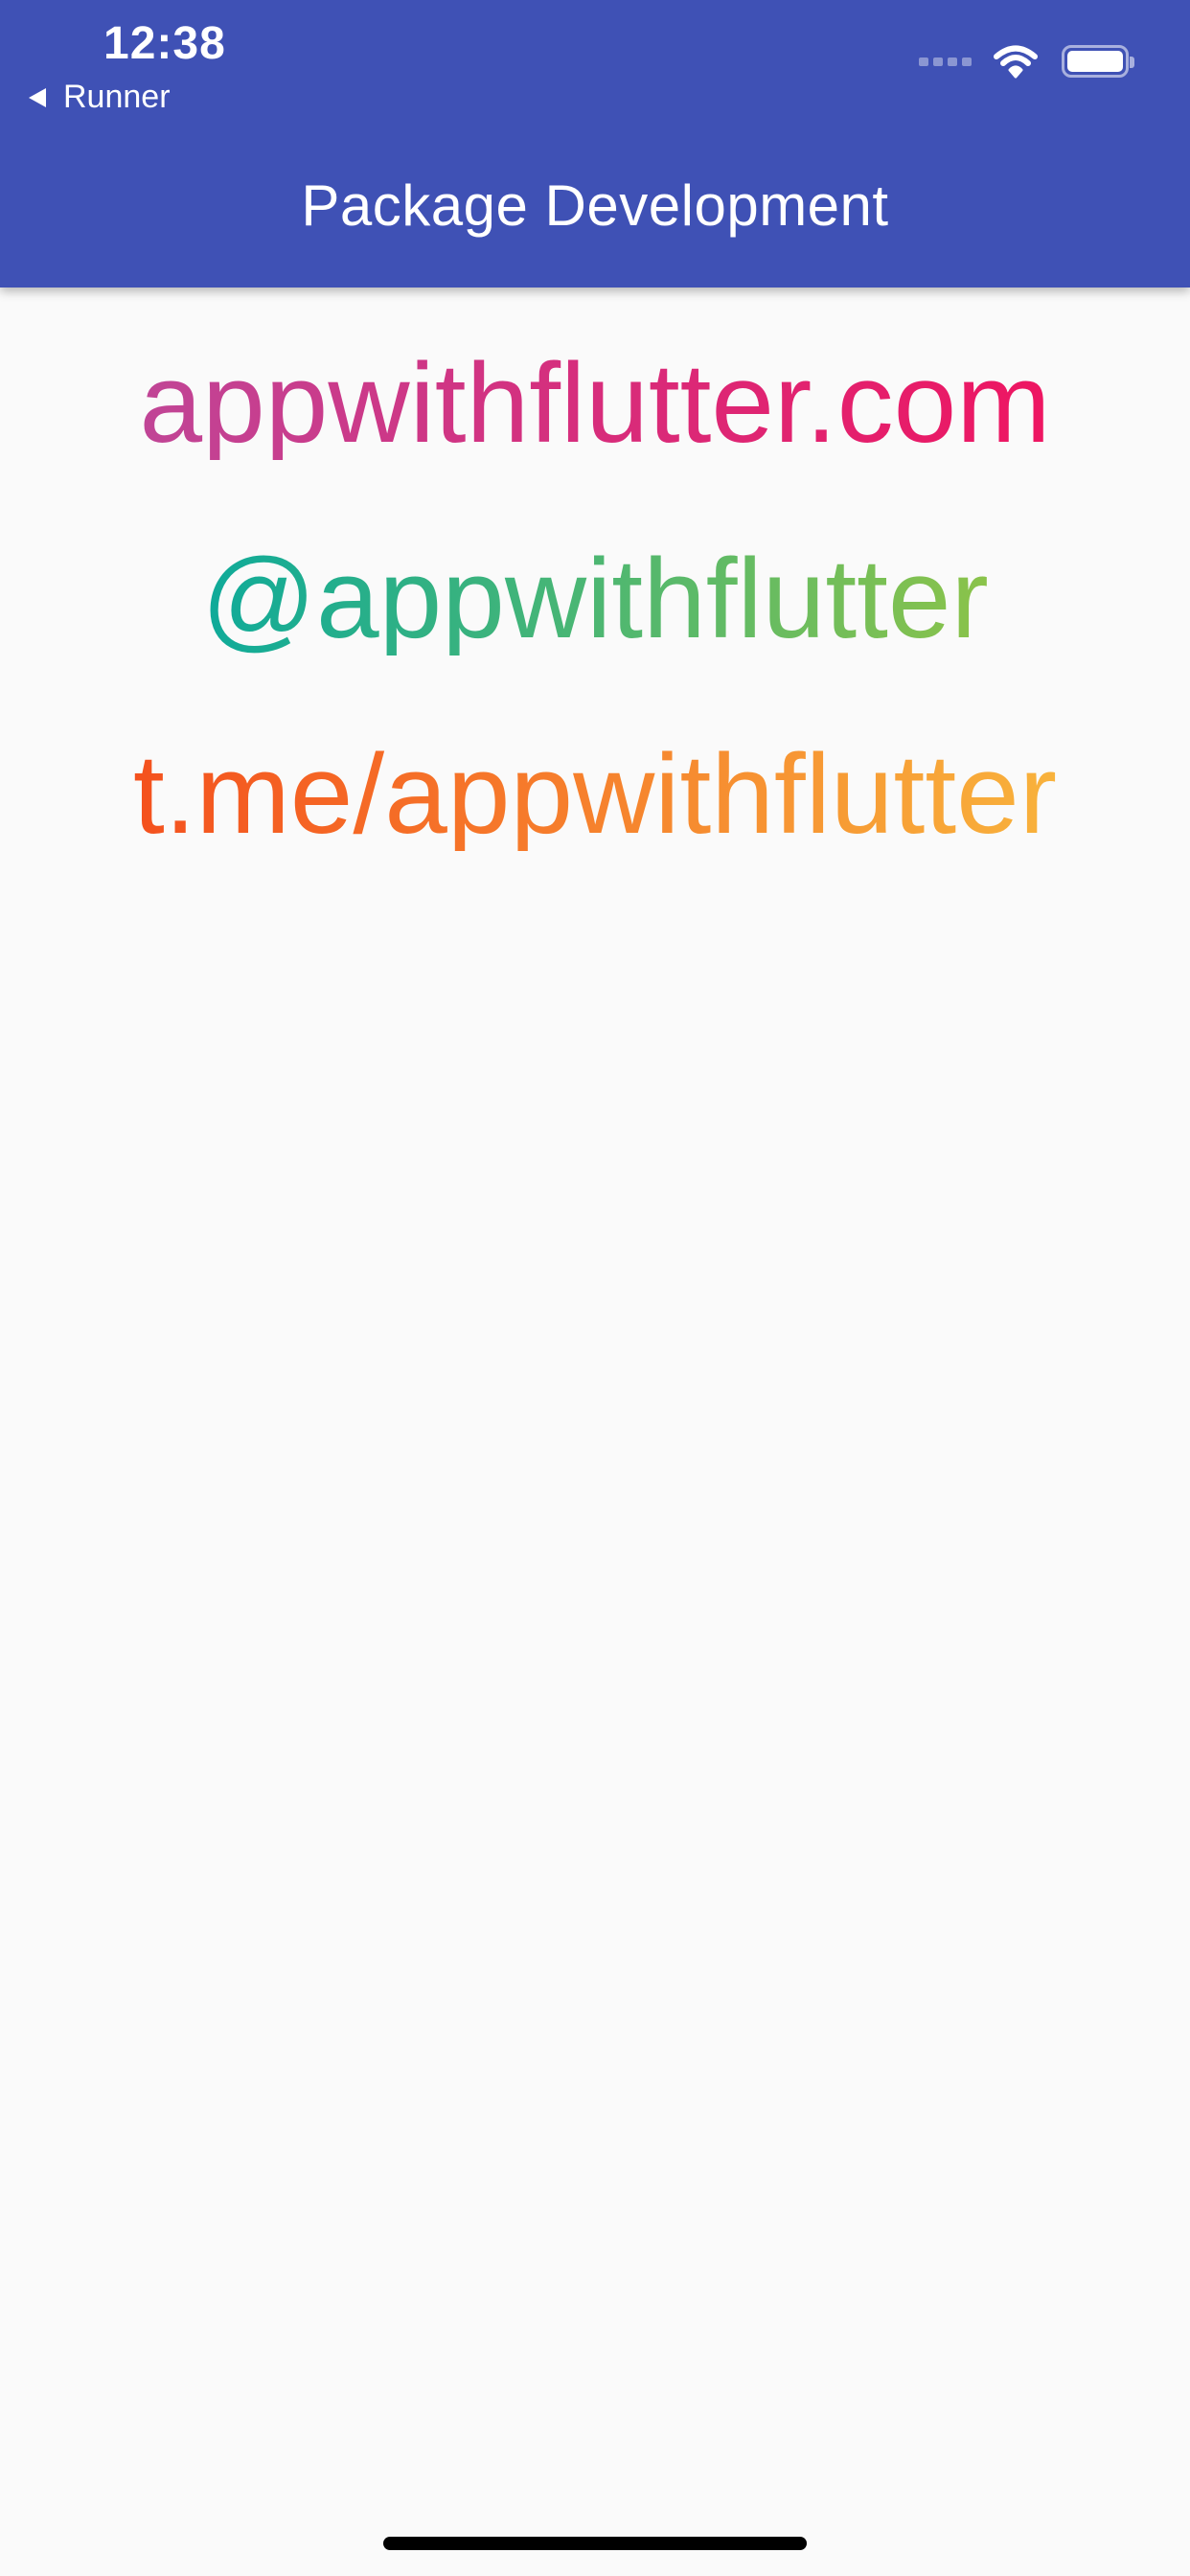 The image size is (1190, 2576). What do you see at coordinates (164, 43) in the screenshot?
I see `status-time: 12:38` at bounding box center [164, 43].